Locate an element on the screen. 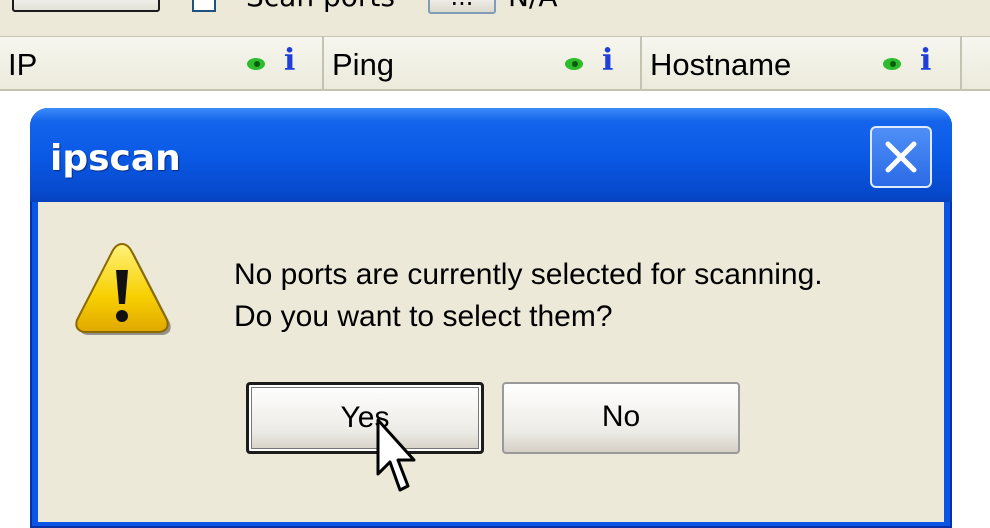 The width and height of the screenshot is (990, 528). mouse-cursor-icon is located at coordinates (396, 455).